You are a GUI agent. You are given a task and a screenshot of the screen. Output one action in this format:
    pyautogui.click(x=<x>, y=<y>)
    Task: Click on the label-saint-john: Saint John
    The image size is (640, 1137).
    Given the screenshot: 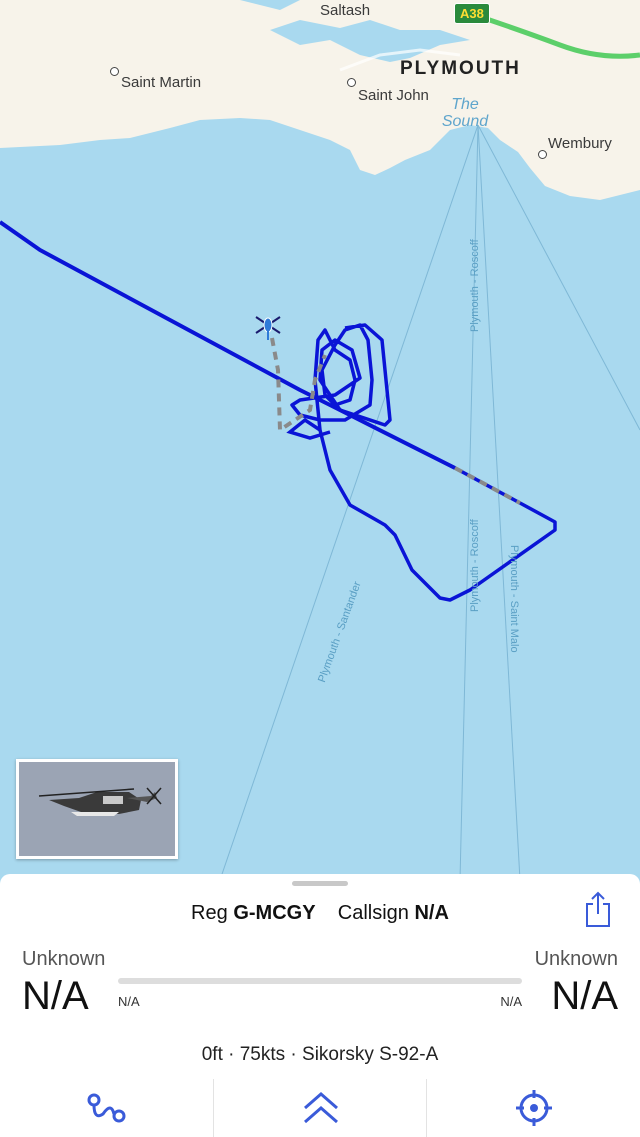 What is the action you would take?
    pyautogui.click(x=393, y=95)
    